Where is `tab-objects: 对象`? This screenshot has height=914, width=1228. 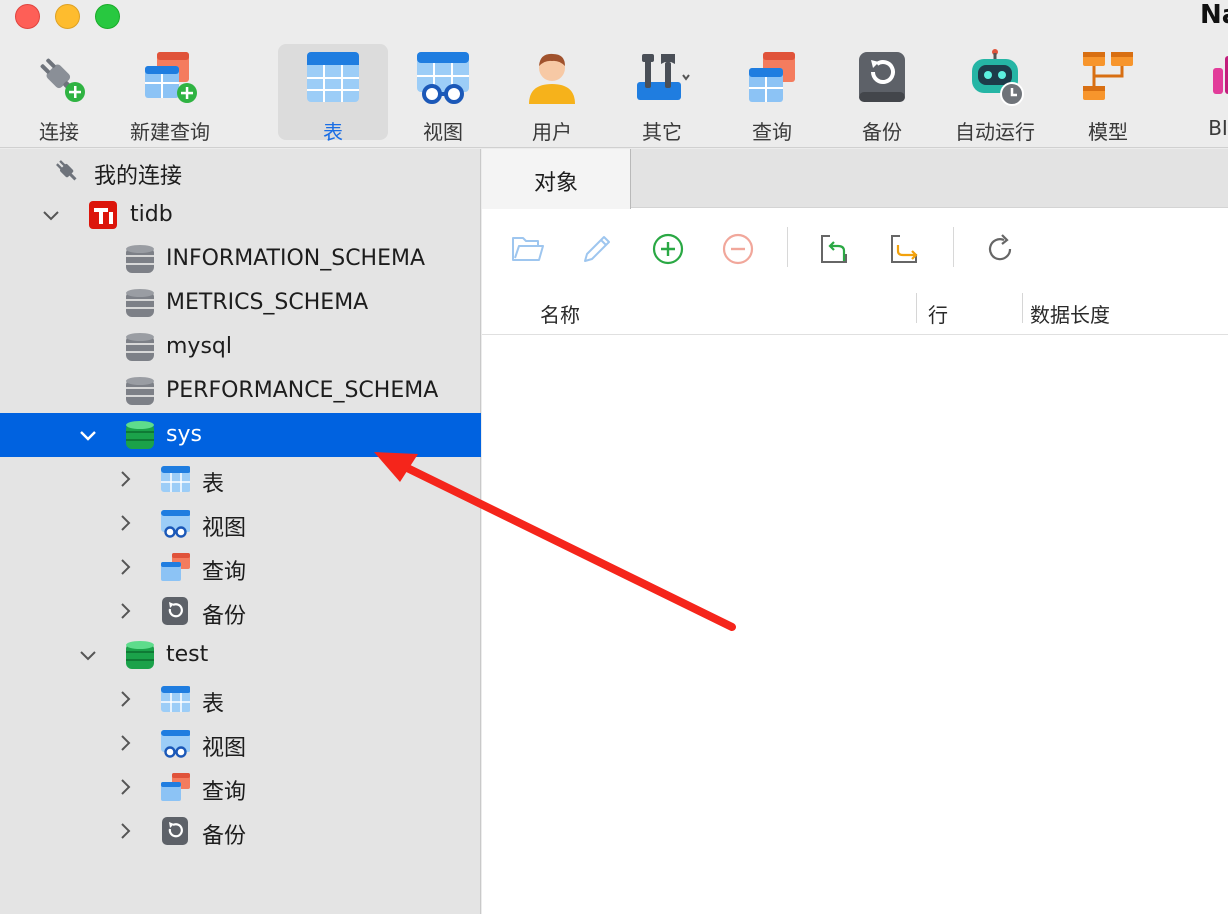
tab-objects: 对象 is located at coordinates (556, 179).